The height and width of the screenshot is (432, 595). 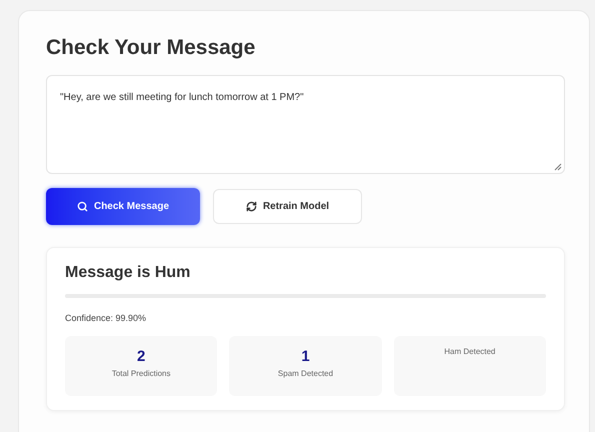 I want to click on stat-value: 2, so click(x=141, y=357).